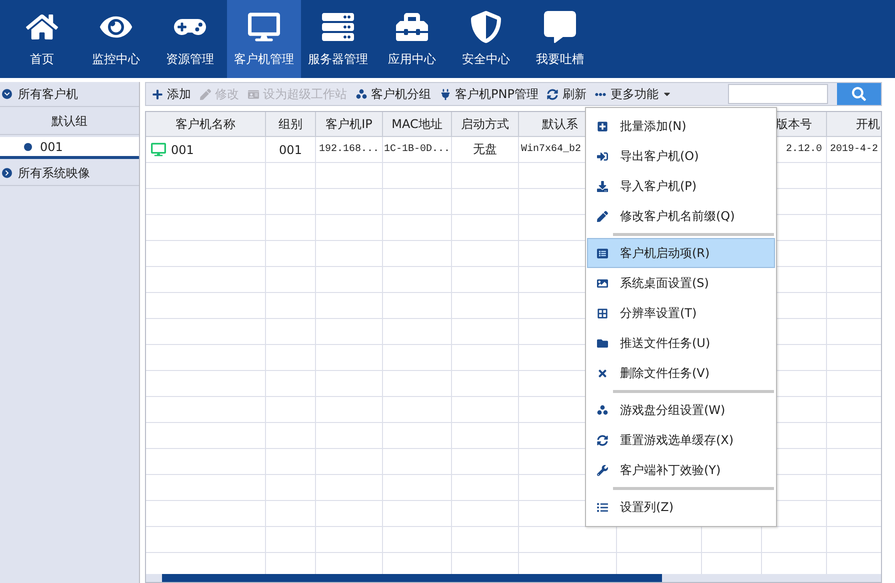  I want to click on nav-tab: 服务器管理, so click(338, 39).